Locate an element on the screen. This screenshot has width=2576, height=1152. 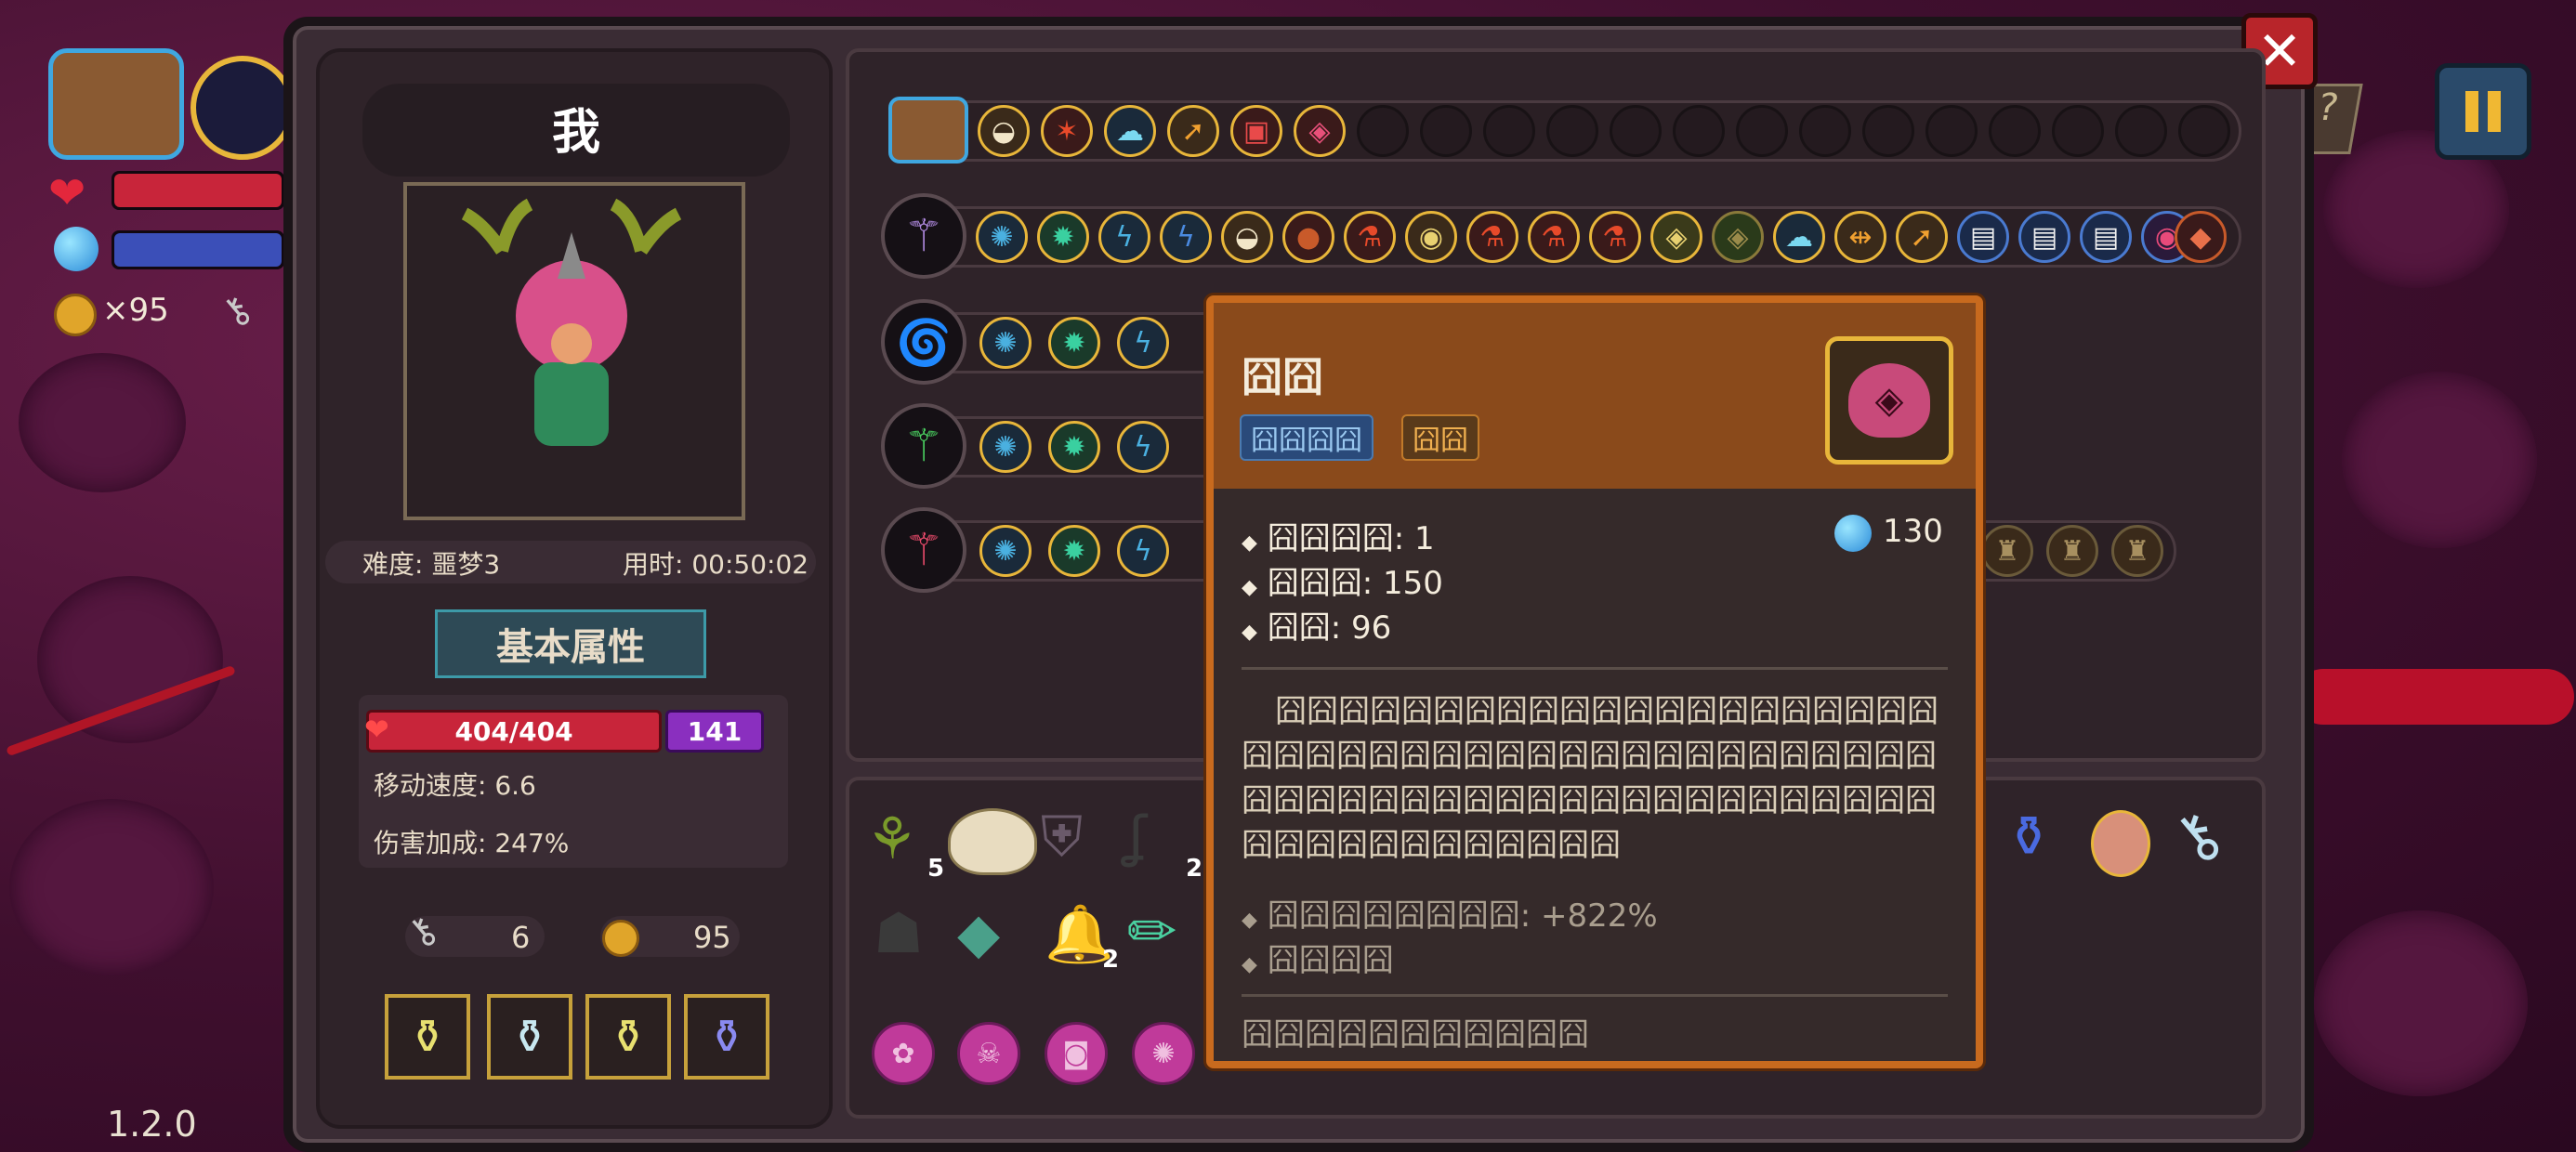
antler-icon: ⚘ is located at coordinates (892, 838).